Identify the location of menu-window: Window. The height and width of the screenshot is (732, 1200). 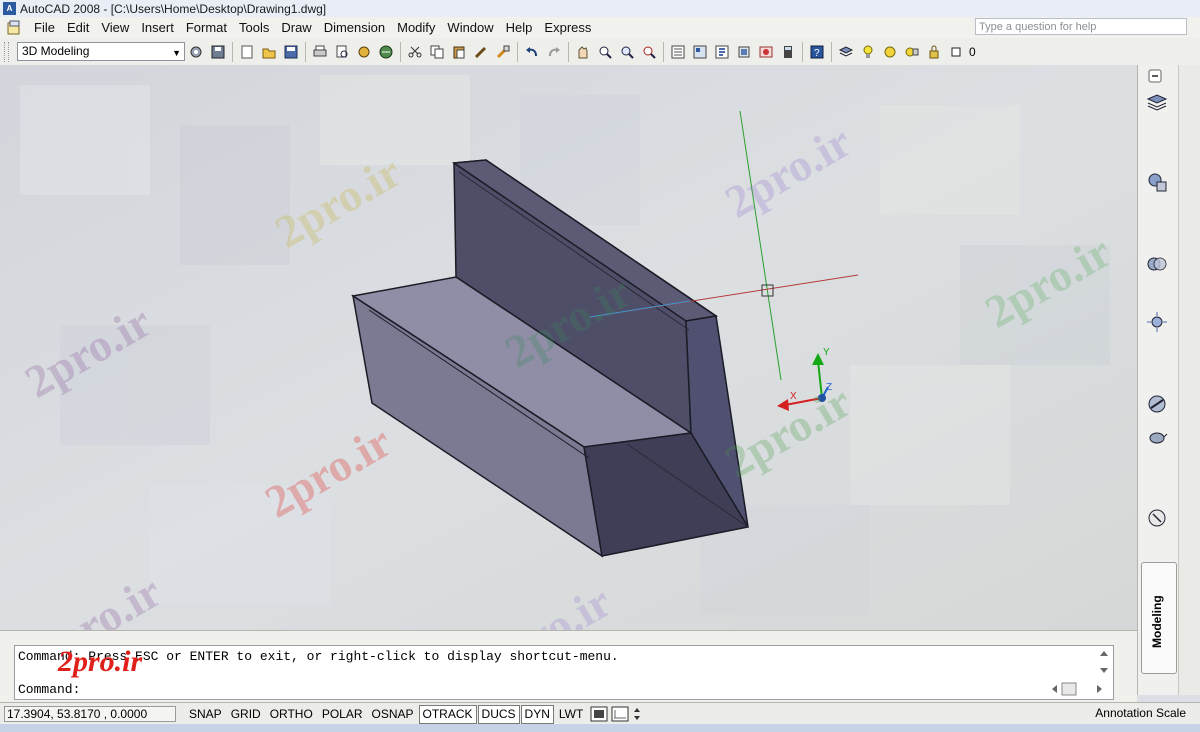
(470, 27).